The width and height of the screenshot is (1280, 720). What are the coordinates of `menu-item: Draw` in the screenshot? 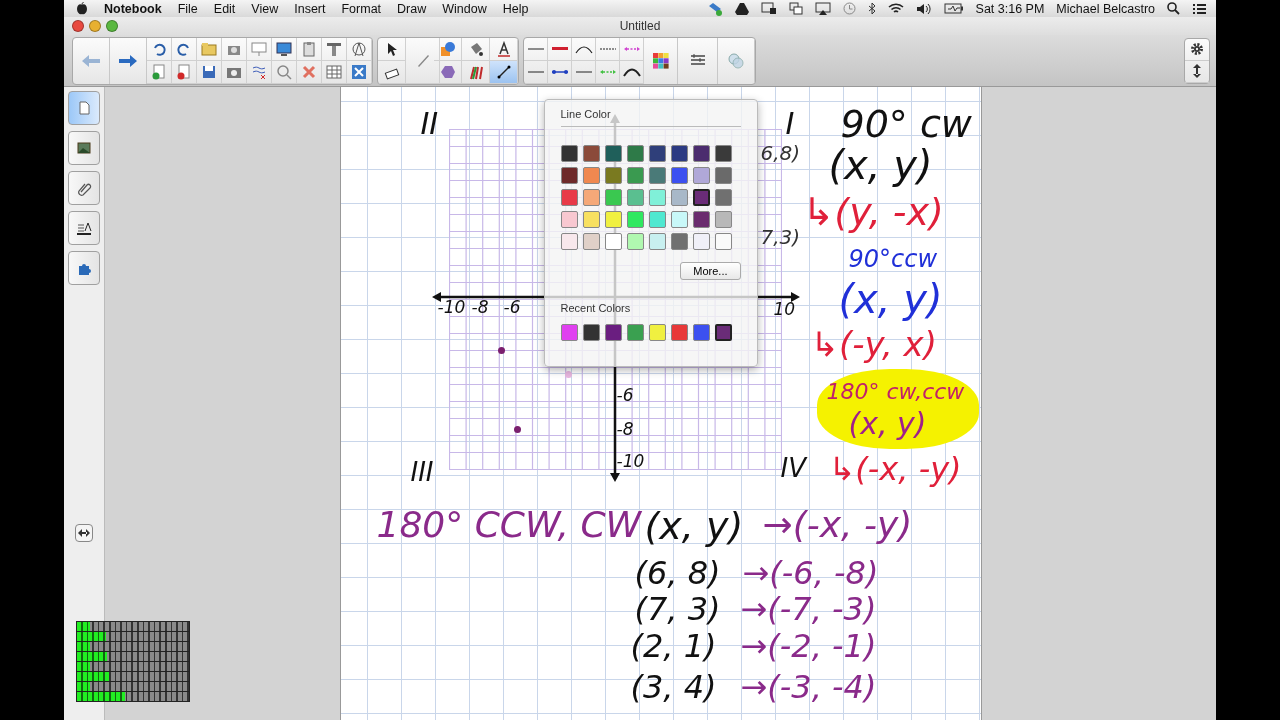 It's located at (412, 8).